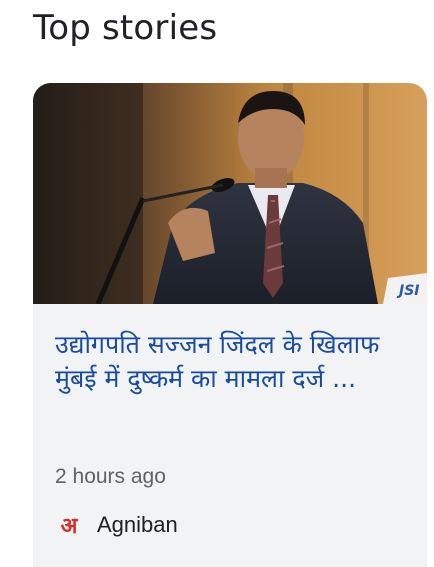 The width and height of the screenshot is (434, 567). I want to click on source-name: Agniban, so click(137, 524).